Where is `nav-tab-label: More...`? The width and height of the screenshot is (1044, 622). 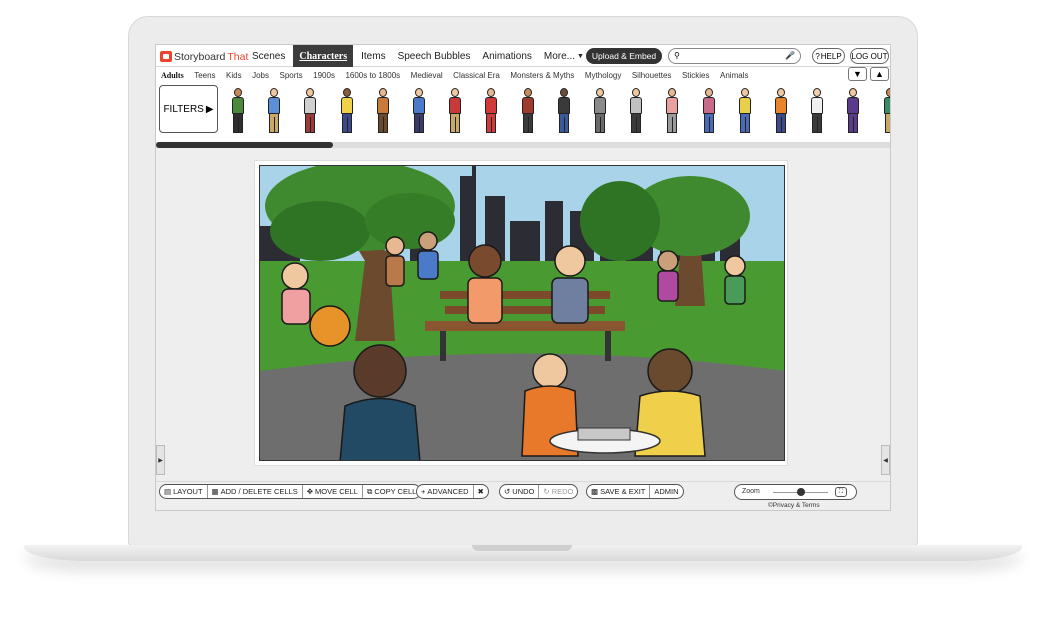
nav-tab-label: More... is located at coordinates (559, 56).